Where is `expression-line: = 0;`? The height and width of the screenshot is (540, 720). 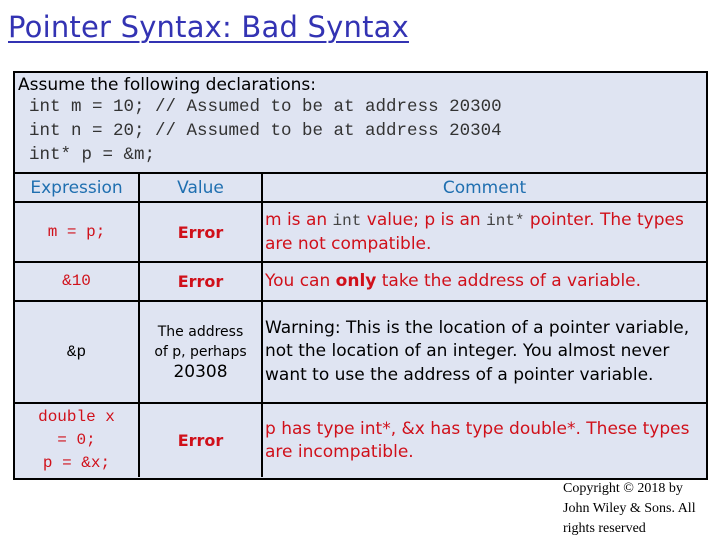 expression-line: = 0; is located at coordinates (76, 440).